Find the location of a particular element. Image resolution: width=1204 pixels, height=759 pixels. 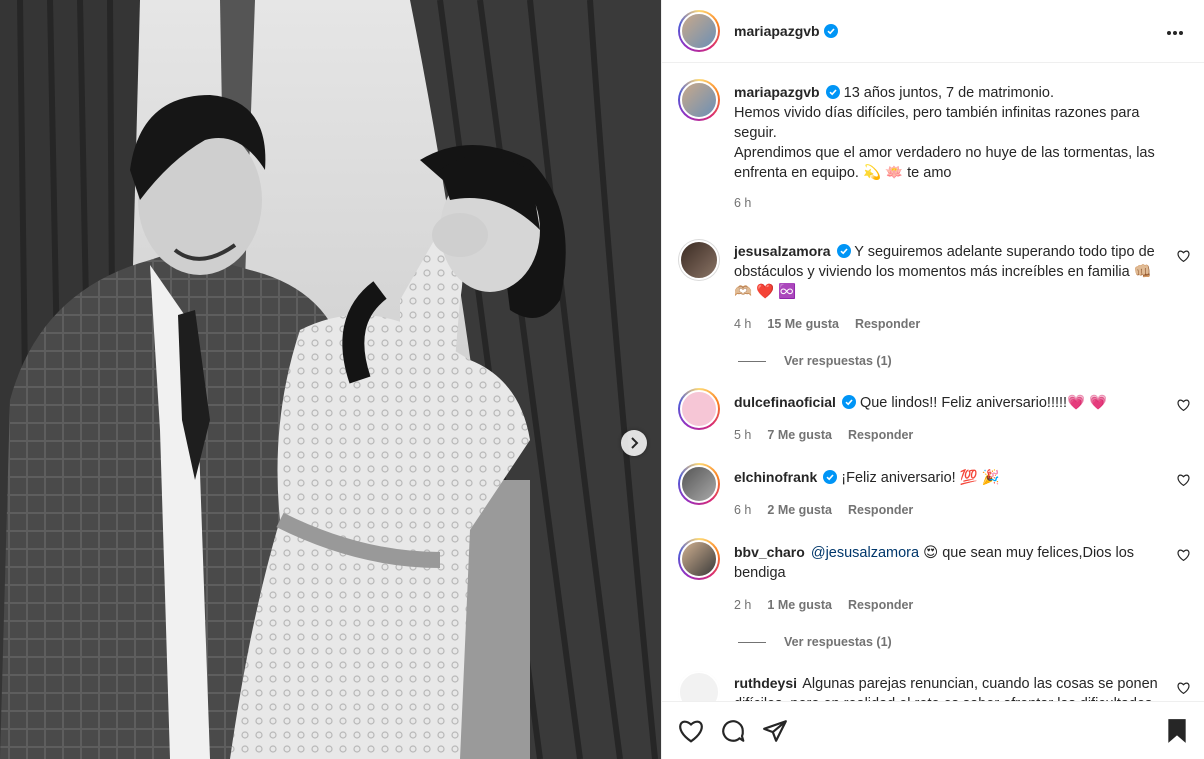

caption-time: 6 h is located at coordinates (743, 203).